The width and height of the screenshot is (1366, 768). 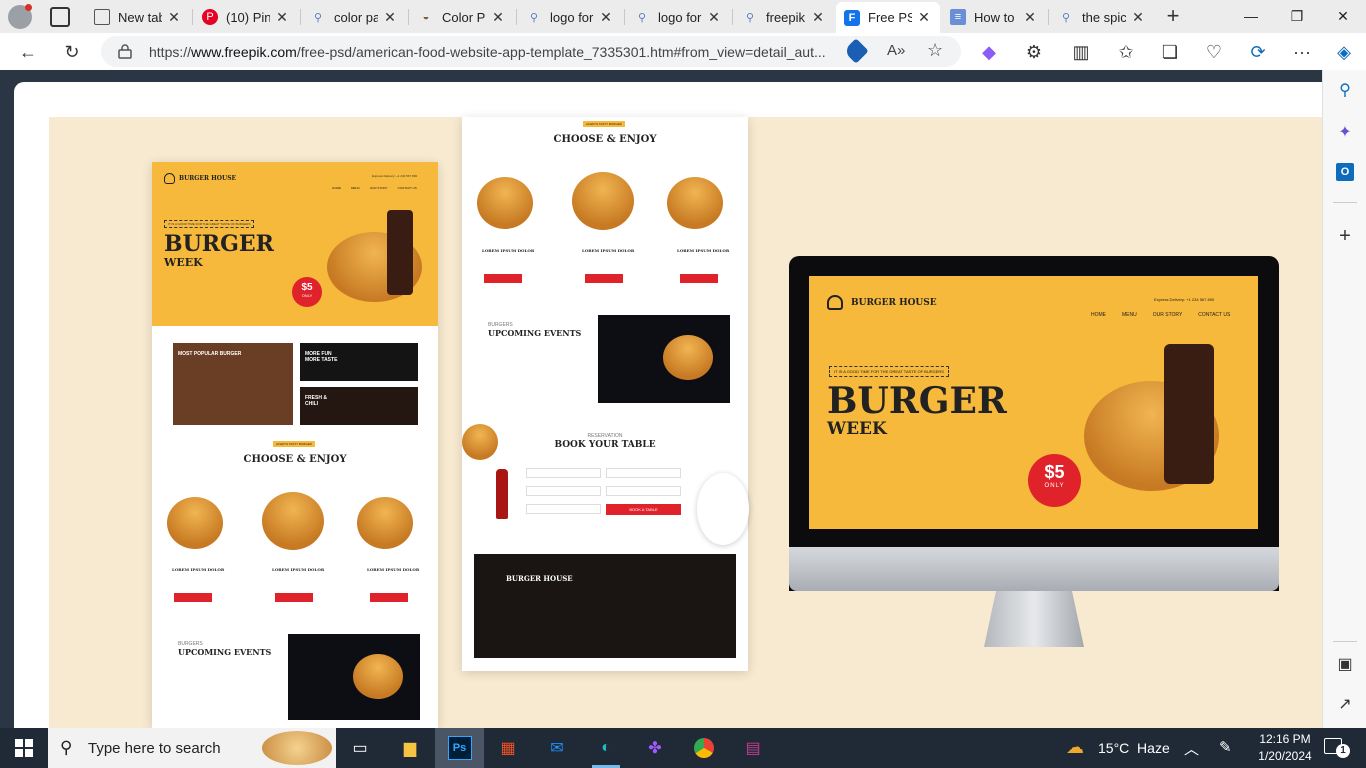 I want to click on taskbar-search: ⚲ Type here to search, so click(x=192, y=748).